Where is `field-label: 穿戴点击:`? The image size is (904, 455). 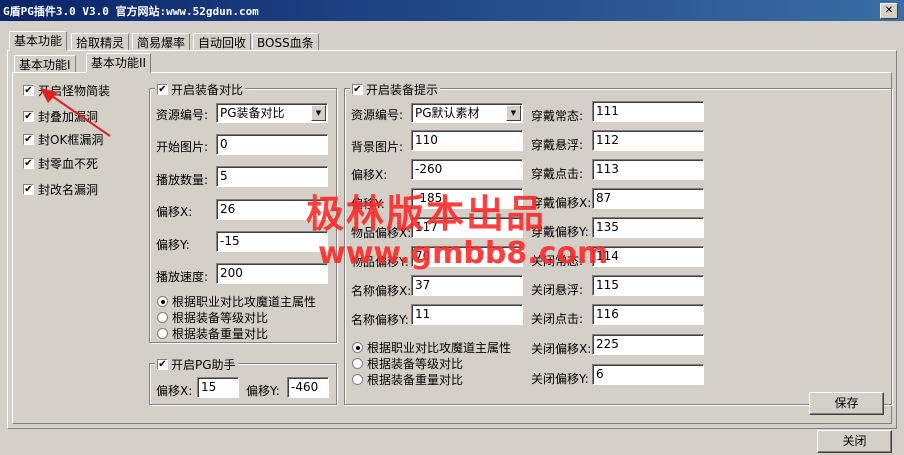
field-label: 穿戴点击: is located at coordinates (557, 174).